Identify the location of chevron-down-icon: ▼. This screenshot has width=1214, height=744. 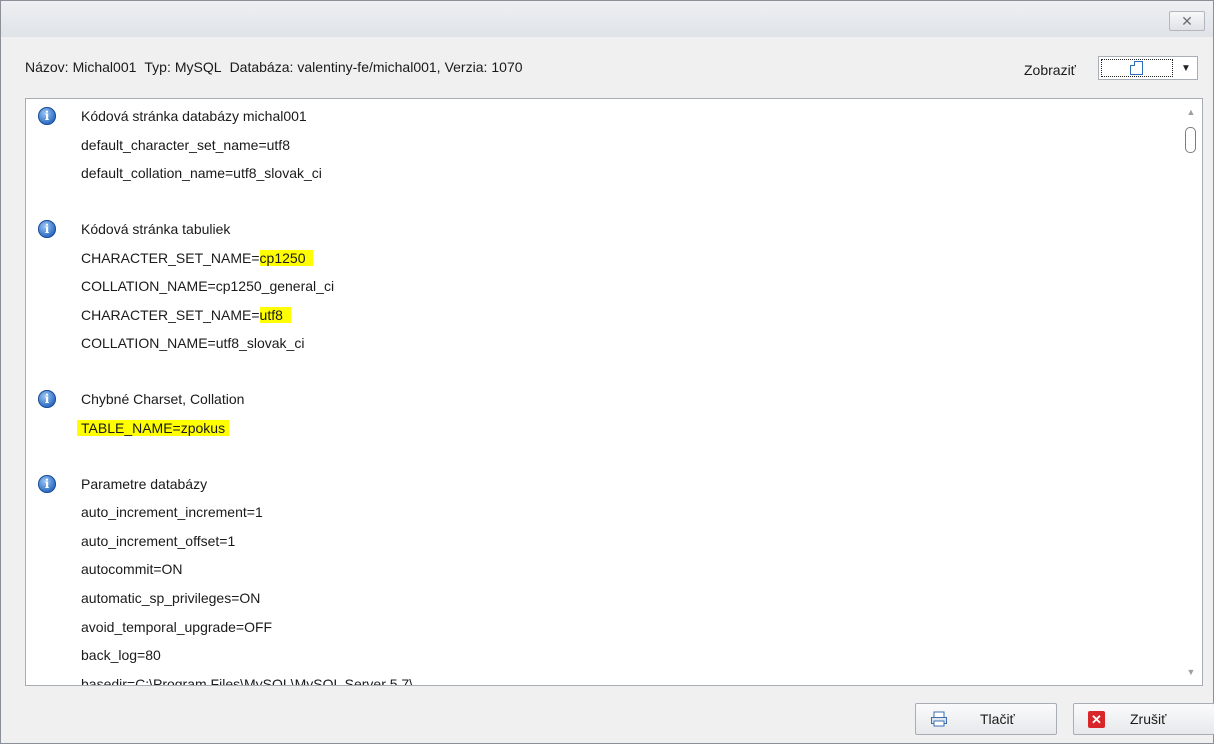
(1186, 68).